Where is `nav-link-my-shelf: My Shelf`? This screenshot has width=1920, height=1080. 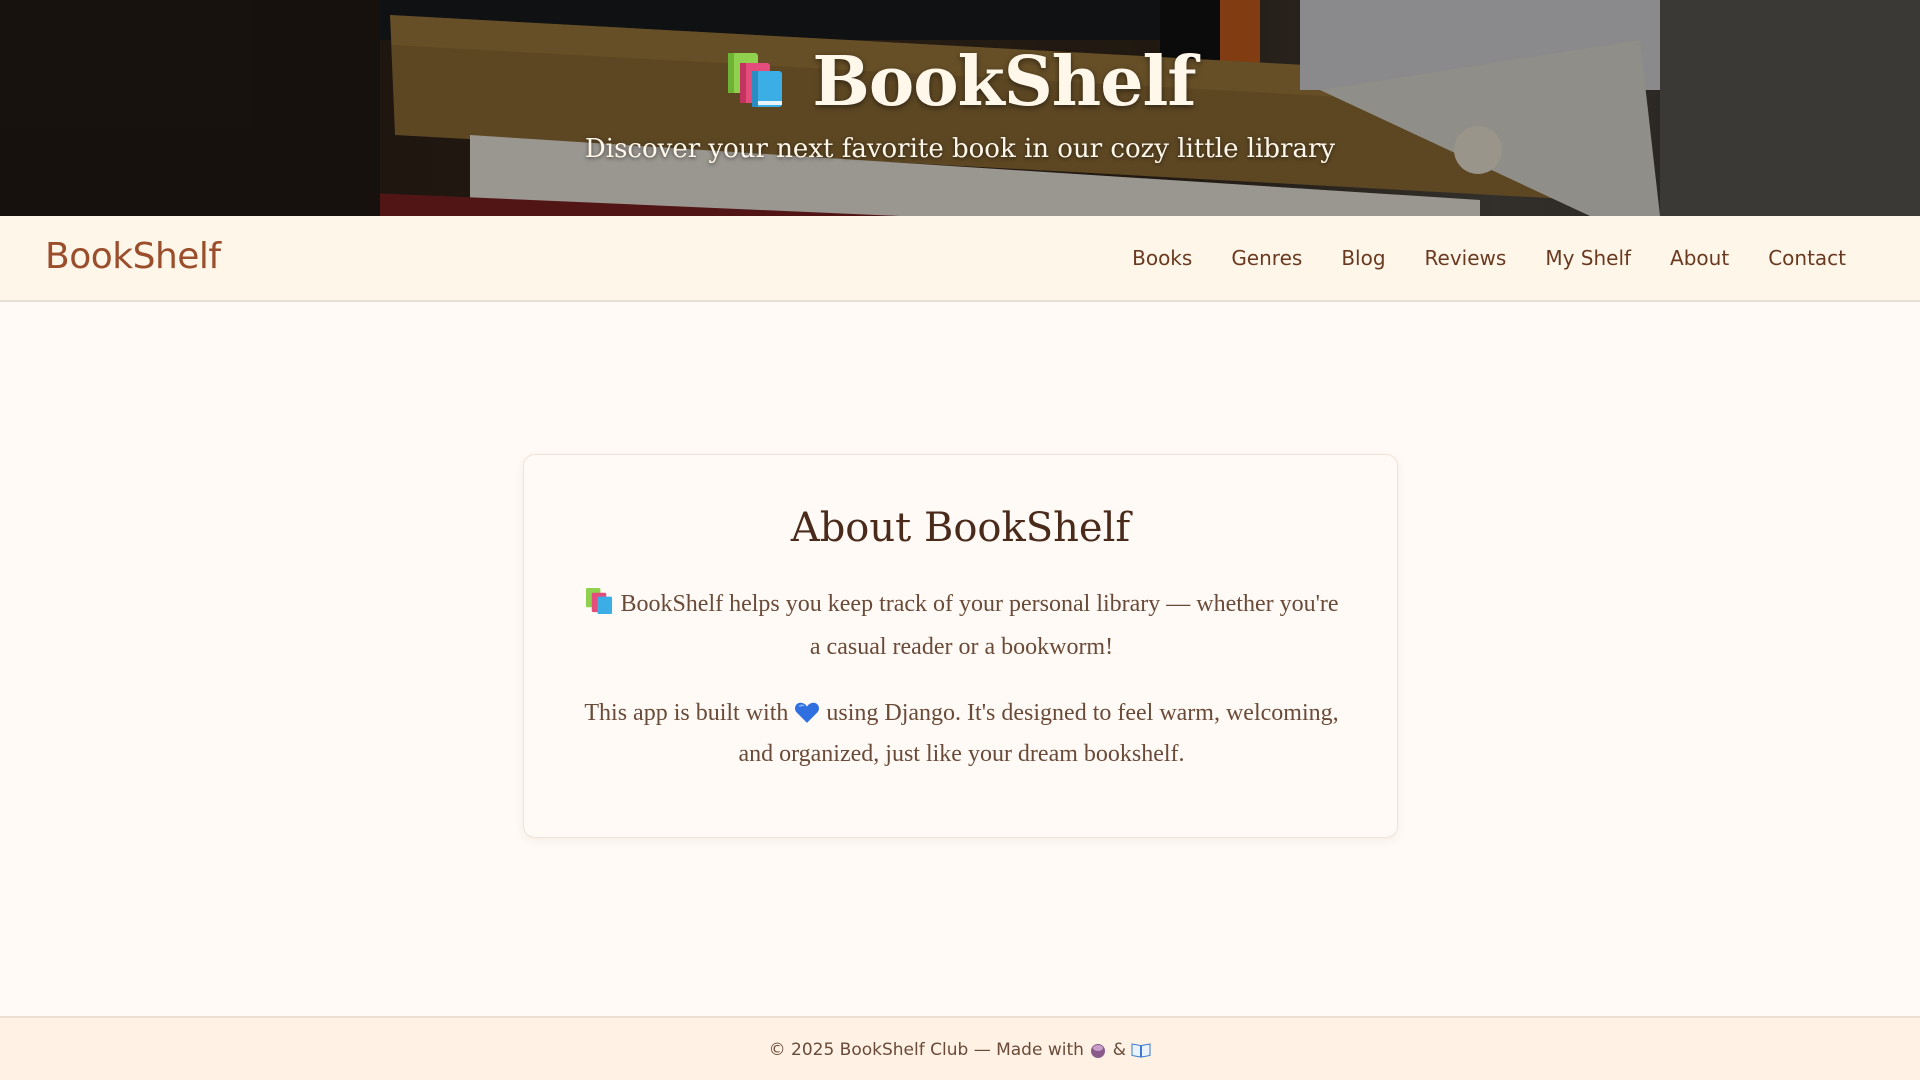
nav-link-my-shelf: My Shelf is located at coordinates (1588, 258).